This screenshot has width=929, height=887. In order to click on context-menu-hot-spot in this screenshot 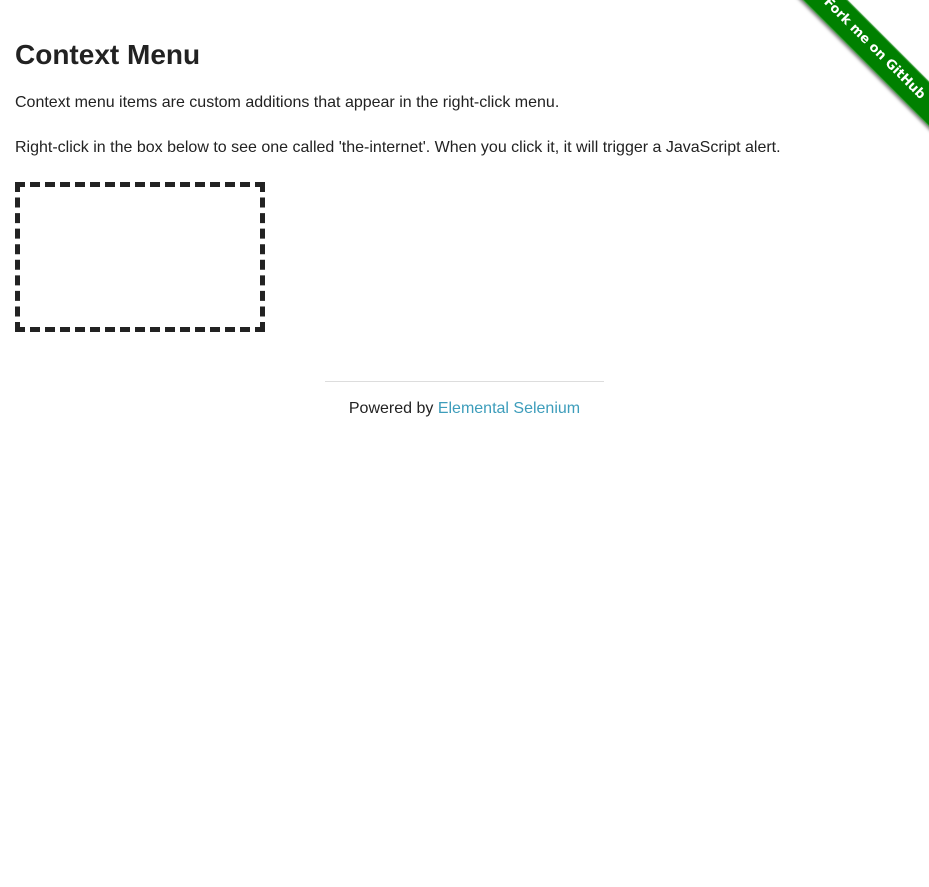, I will do `click(140, 257)`.